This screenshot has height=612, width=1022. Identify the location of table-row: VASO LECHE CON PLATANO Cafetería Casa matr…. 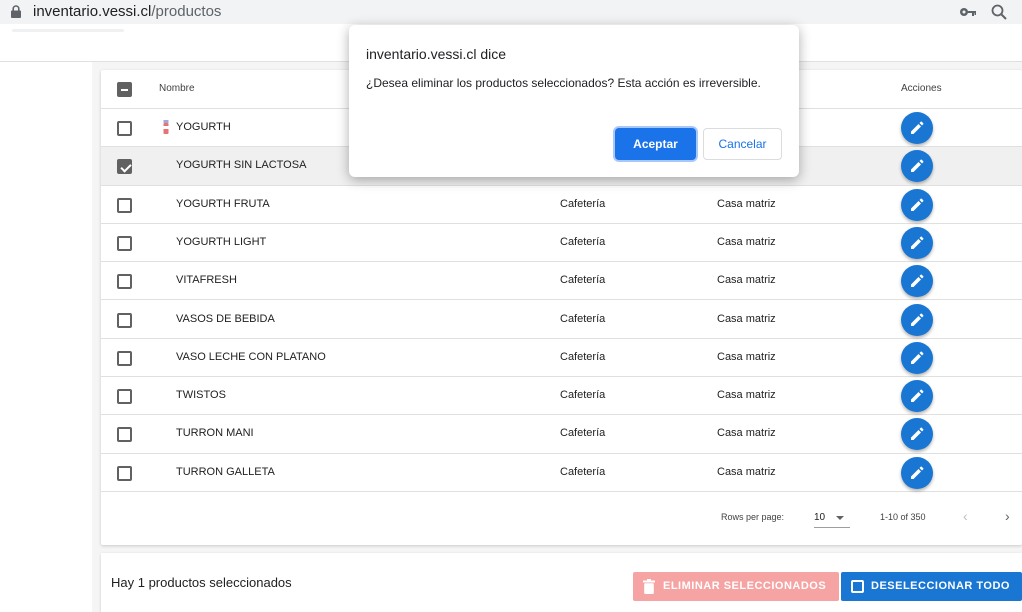
(561, 358).